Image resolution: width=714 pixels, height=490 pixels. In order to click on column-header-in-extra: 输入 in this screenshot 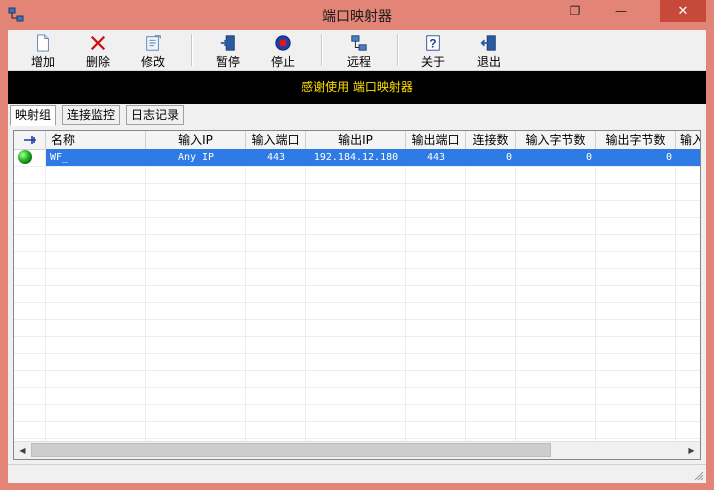, I will do `click(688, 140)`.